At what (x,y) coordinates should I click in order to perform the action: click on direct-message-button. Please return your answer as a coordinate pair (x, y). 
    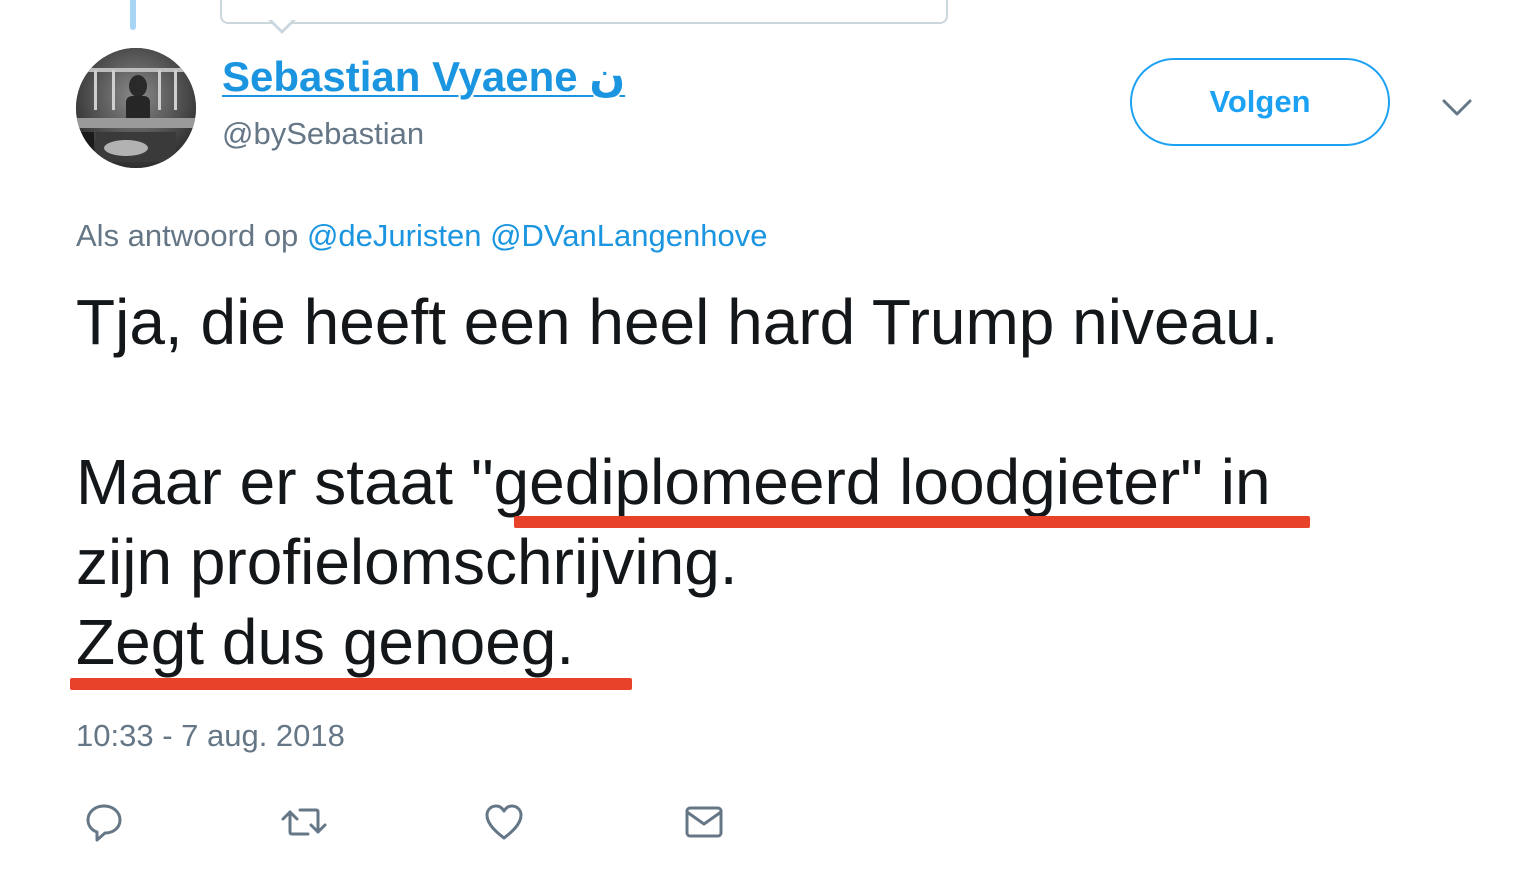
    Looking at the image, I should click on (704, 822).